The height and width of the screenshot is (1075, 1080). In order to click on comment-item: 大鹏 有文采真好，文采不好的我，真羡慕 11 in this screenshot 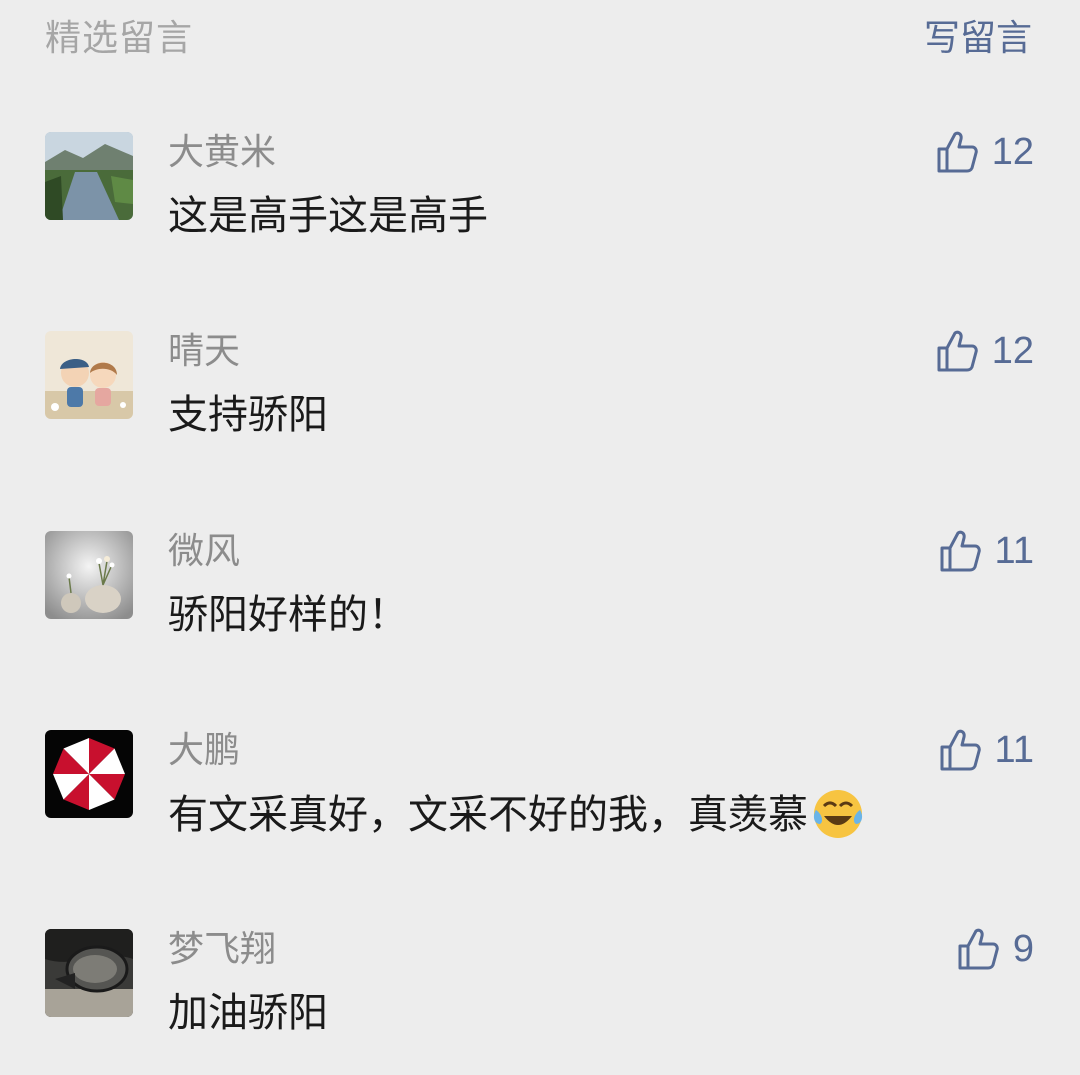, I will do `click(540, 799)`.